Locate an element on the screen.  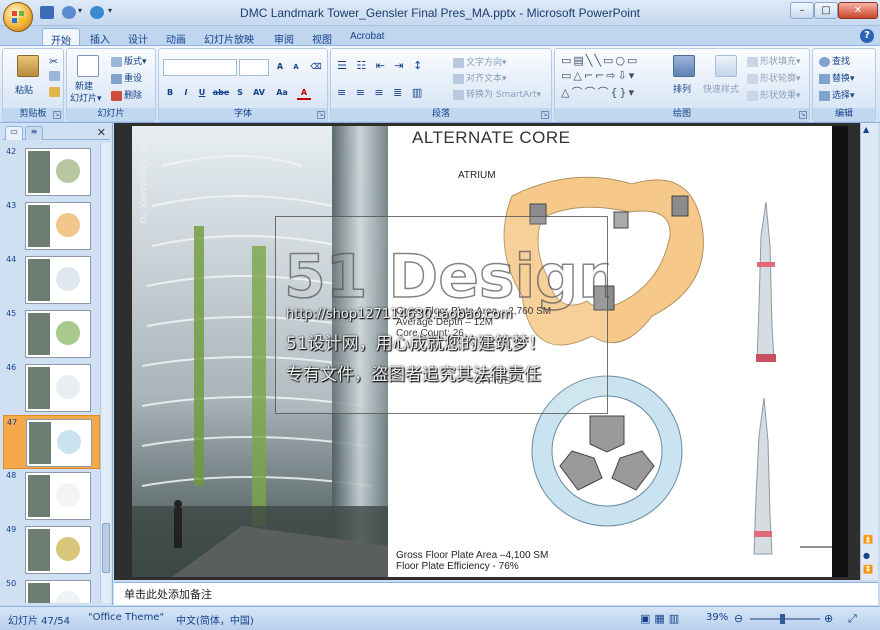
select-browse-icon: ● is located at coordinates (866, 555).